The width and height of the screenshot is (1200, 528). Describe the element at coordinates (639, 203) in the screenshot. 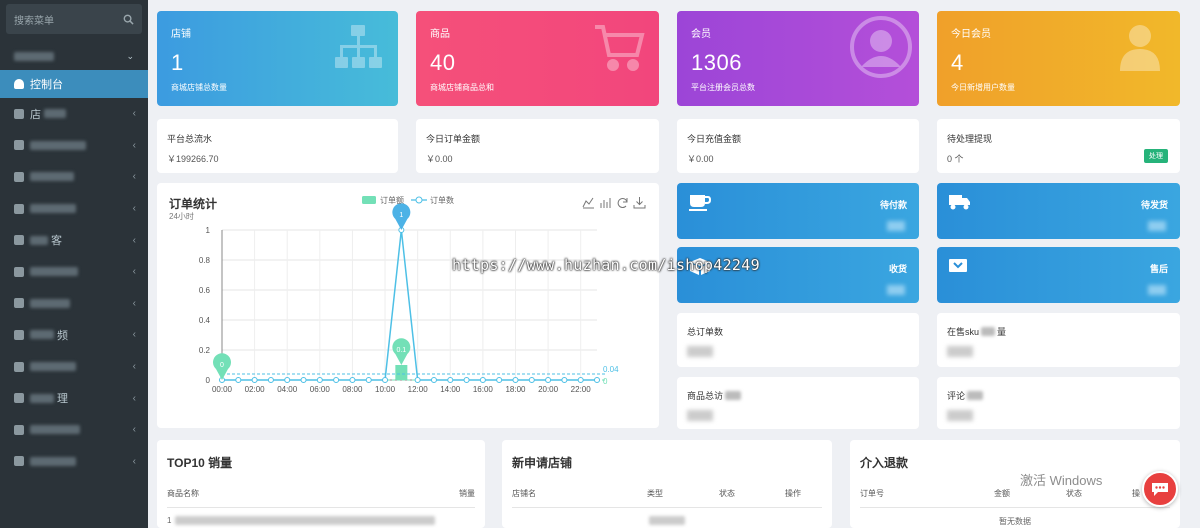

I see `download-icon` at that location.